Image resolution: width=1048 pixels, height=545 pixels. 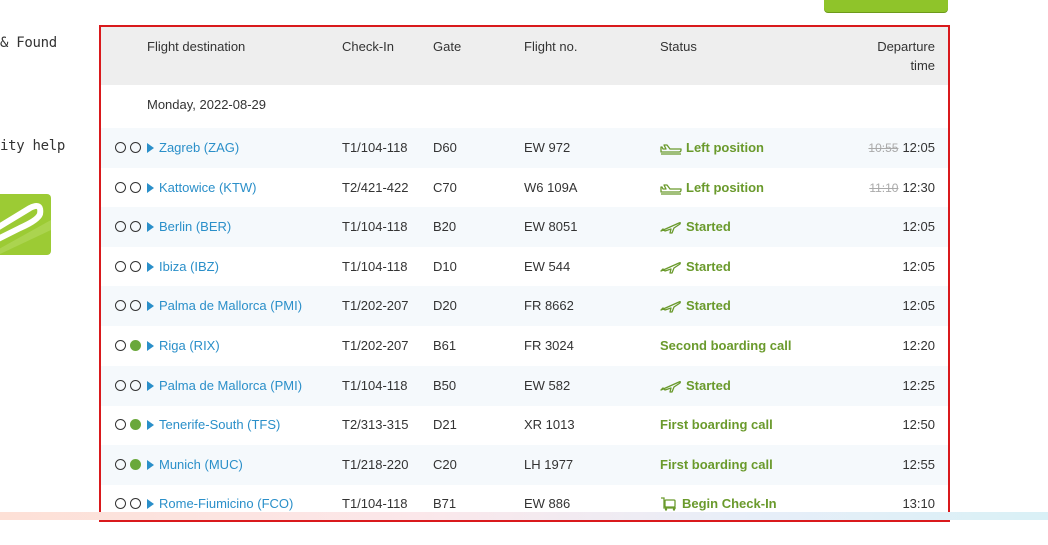 I want to click on destination-label: Rome-Fiumicino (FCO), so click(x=226, y=504).